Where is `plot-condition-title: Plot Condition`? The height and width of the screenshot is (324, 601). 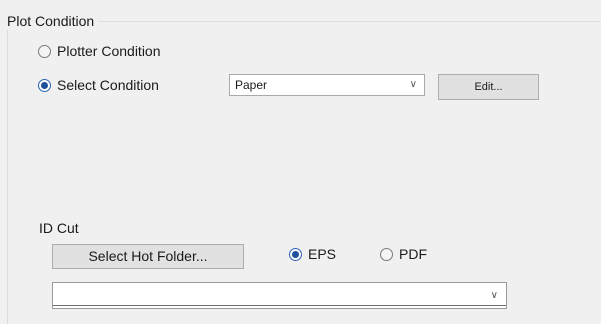
plot-condition-title: Plot Condition is located at coordinates (53, 21).